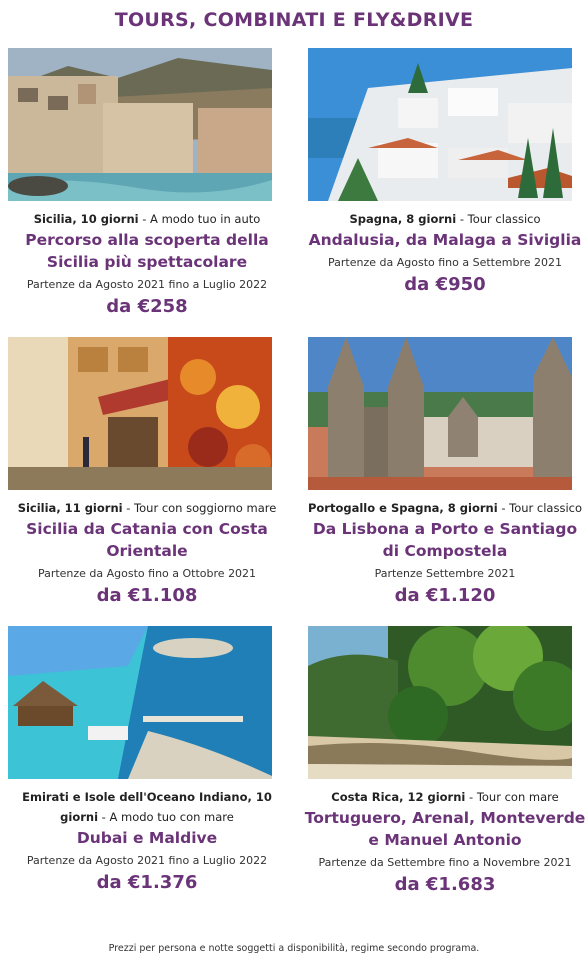 This screenshot has height=980, width=588. Describe the element at coordinates (445, 240) in the screenshot. I see `tour-name: Andalusia, da Malaga a Siviglia` at that location.